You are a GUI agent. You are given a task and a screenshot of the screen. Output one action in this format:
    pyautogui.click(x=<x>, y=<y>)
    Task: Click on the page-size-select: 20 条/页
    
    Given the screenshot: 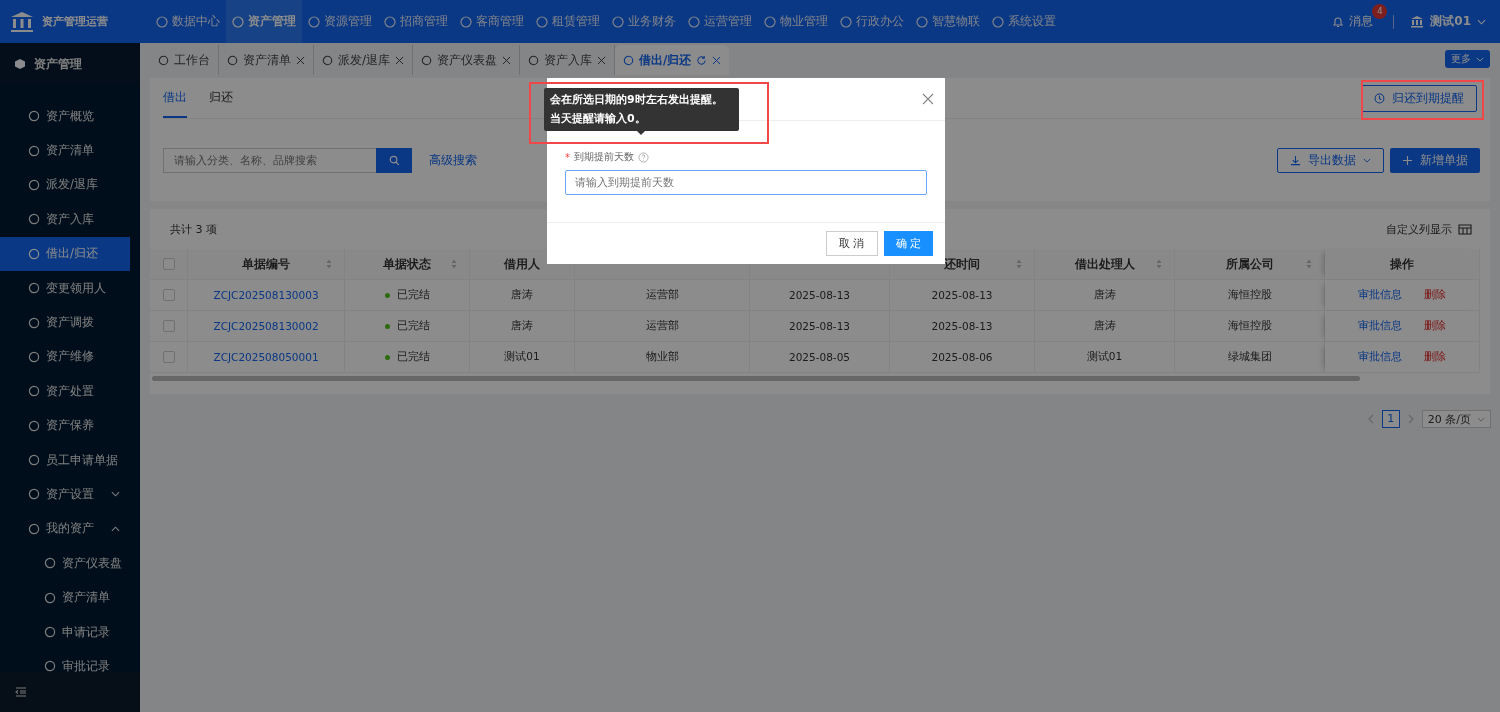 What is the action you would take?
    pyautogui.click(x=1456, y=419)
    